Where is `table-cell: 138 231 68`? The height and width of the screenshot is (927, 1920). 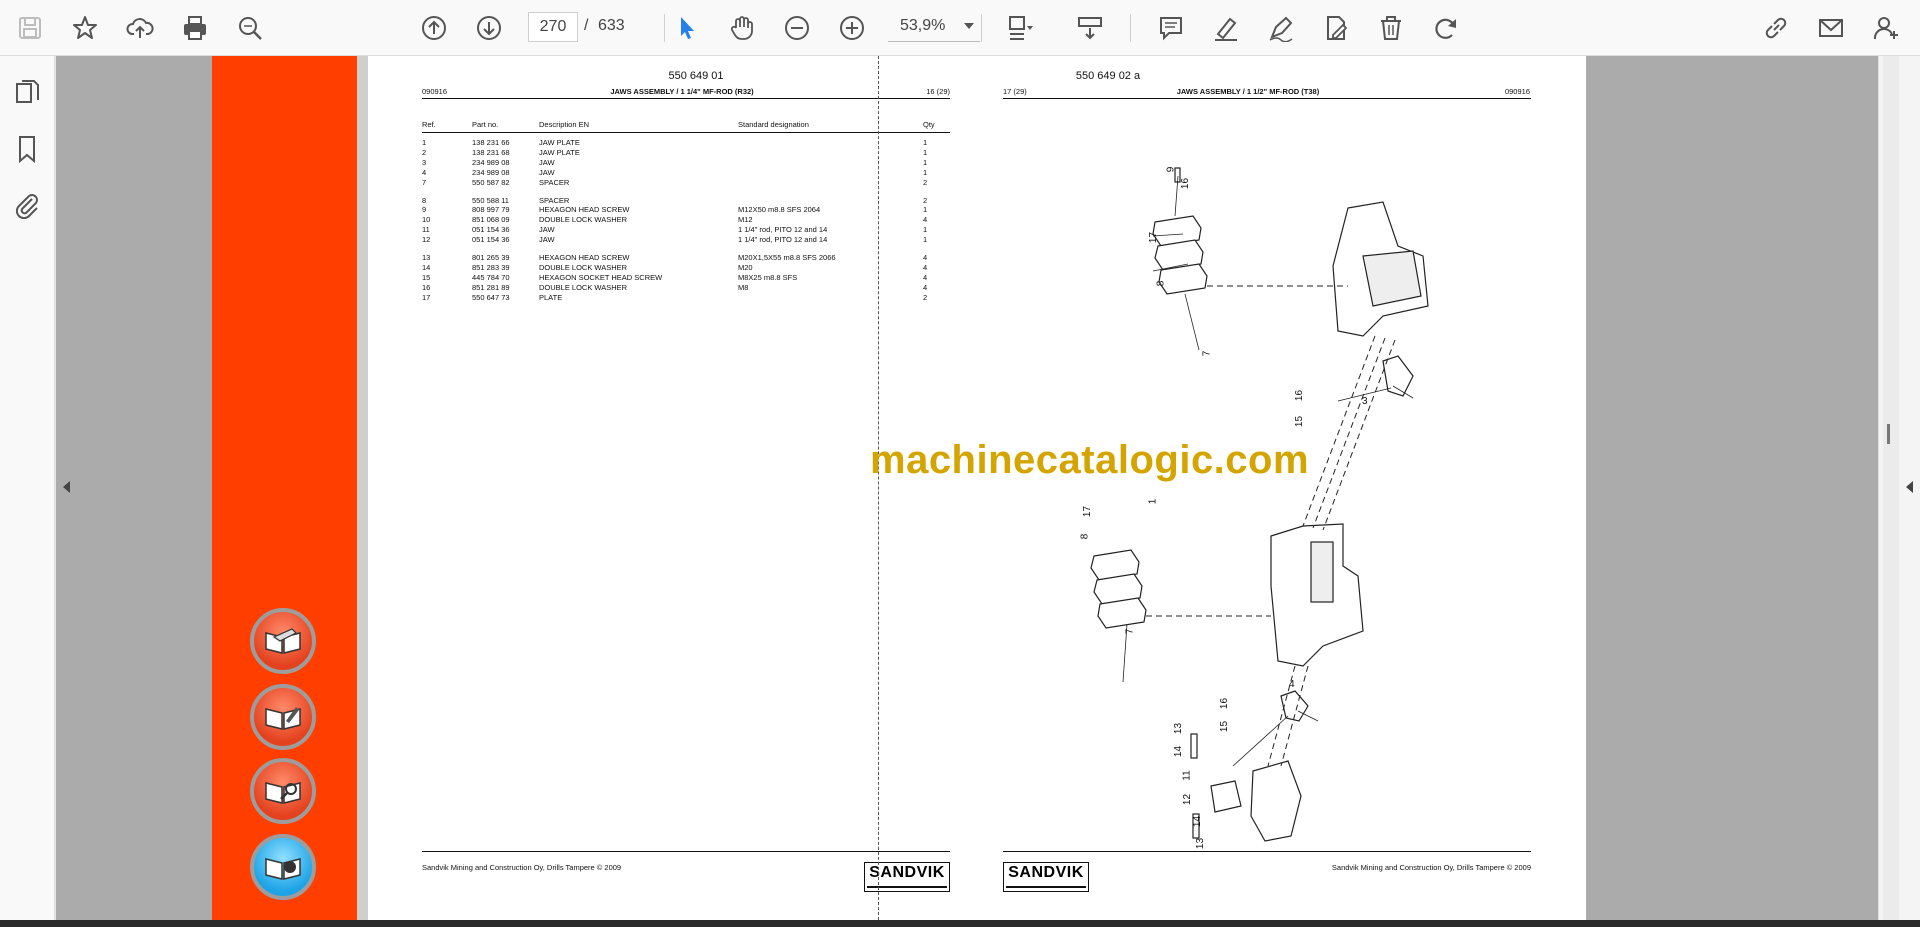 table-cell: 138 231 68 is located at coordinates (491, 152).